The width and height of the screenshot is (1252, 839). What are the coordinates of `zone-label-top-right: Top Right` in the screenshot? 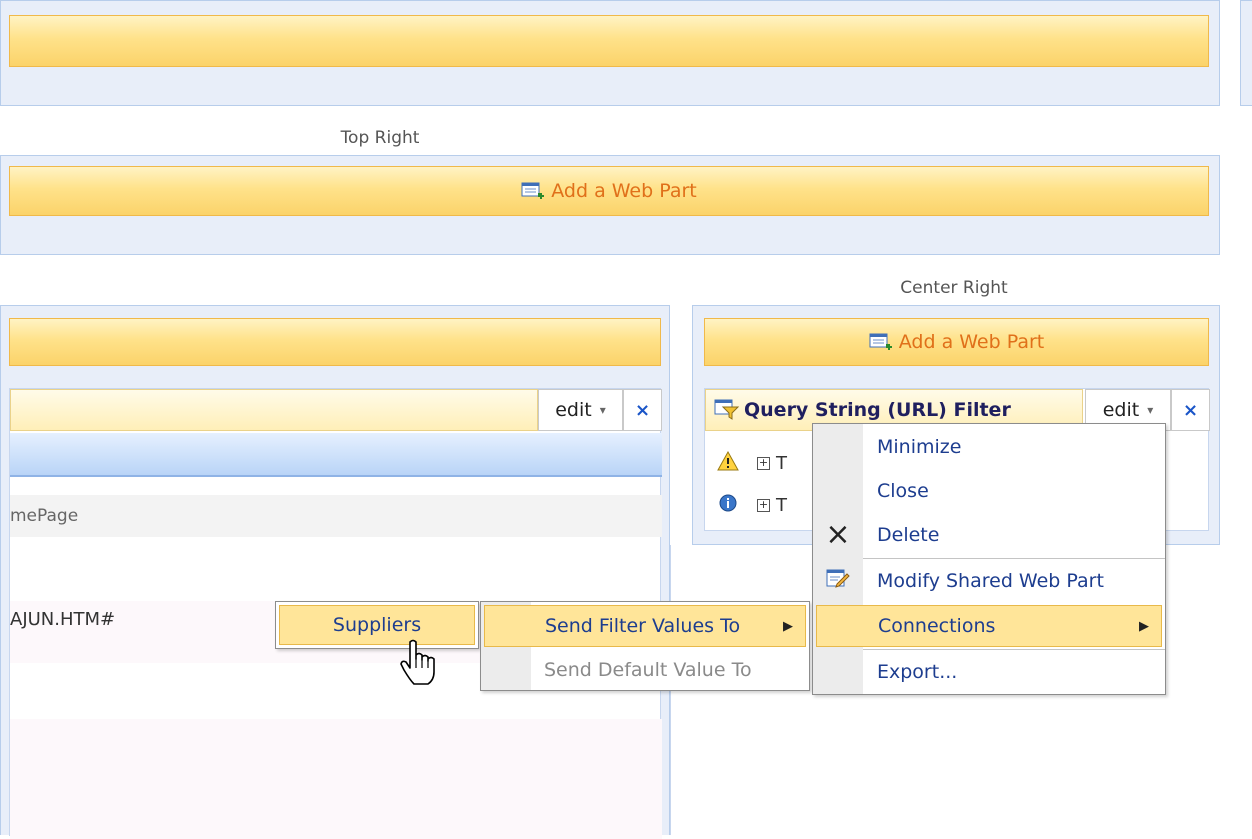 It's located at (380, 138).